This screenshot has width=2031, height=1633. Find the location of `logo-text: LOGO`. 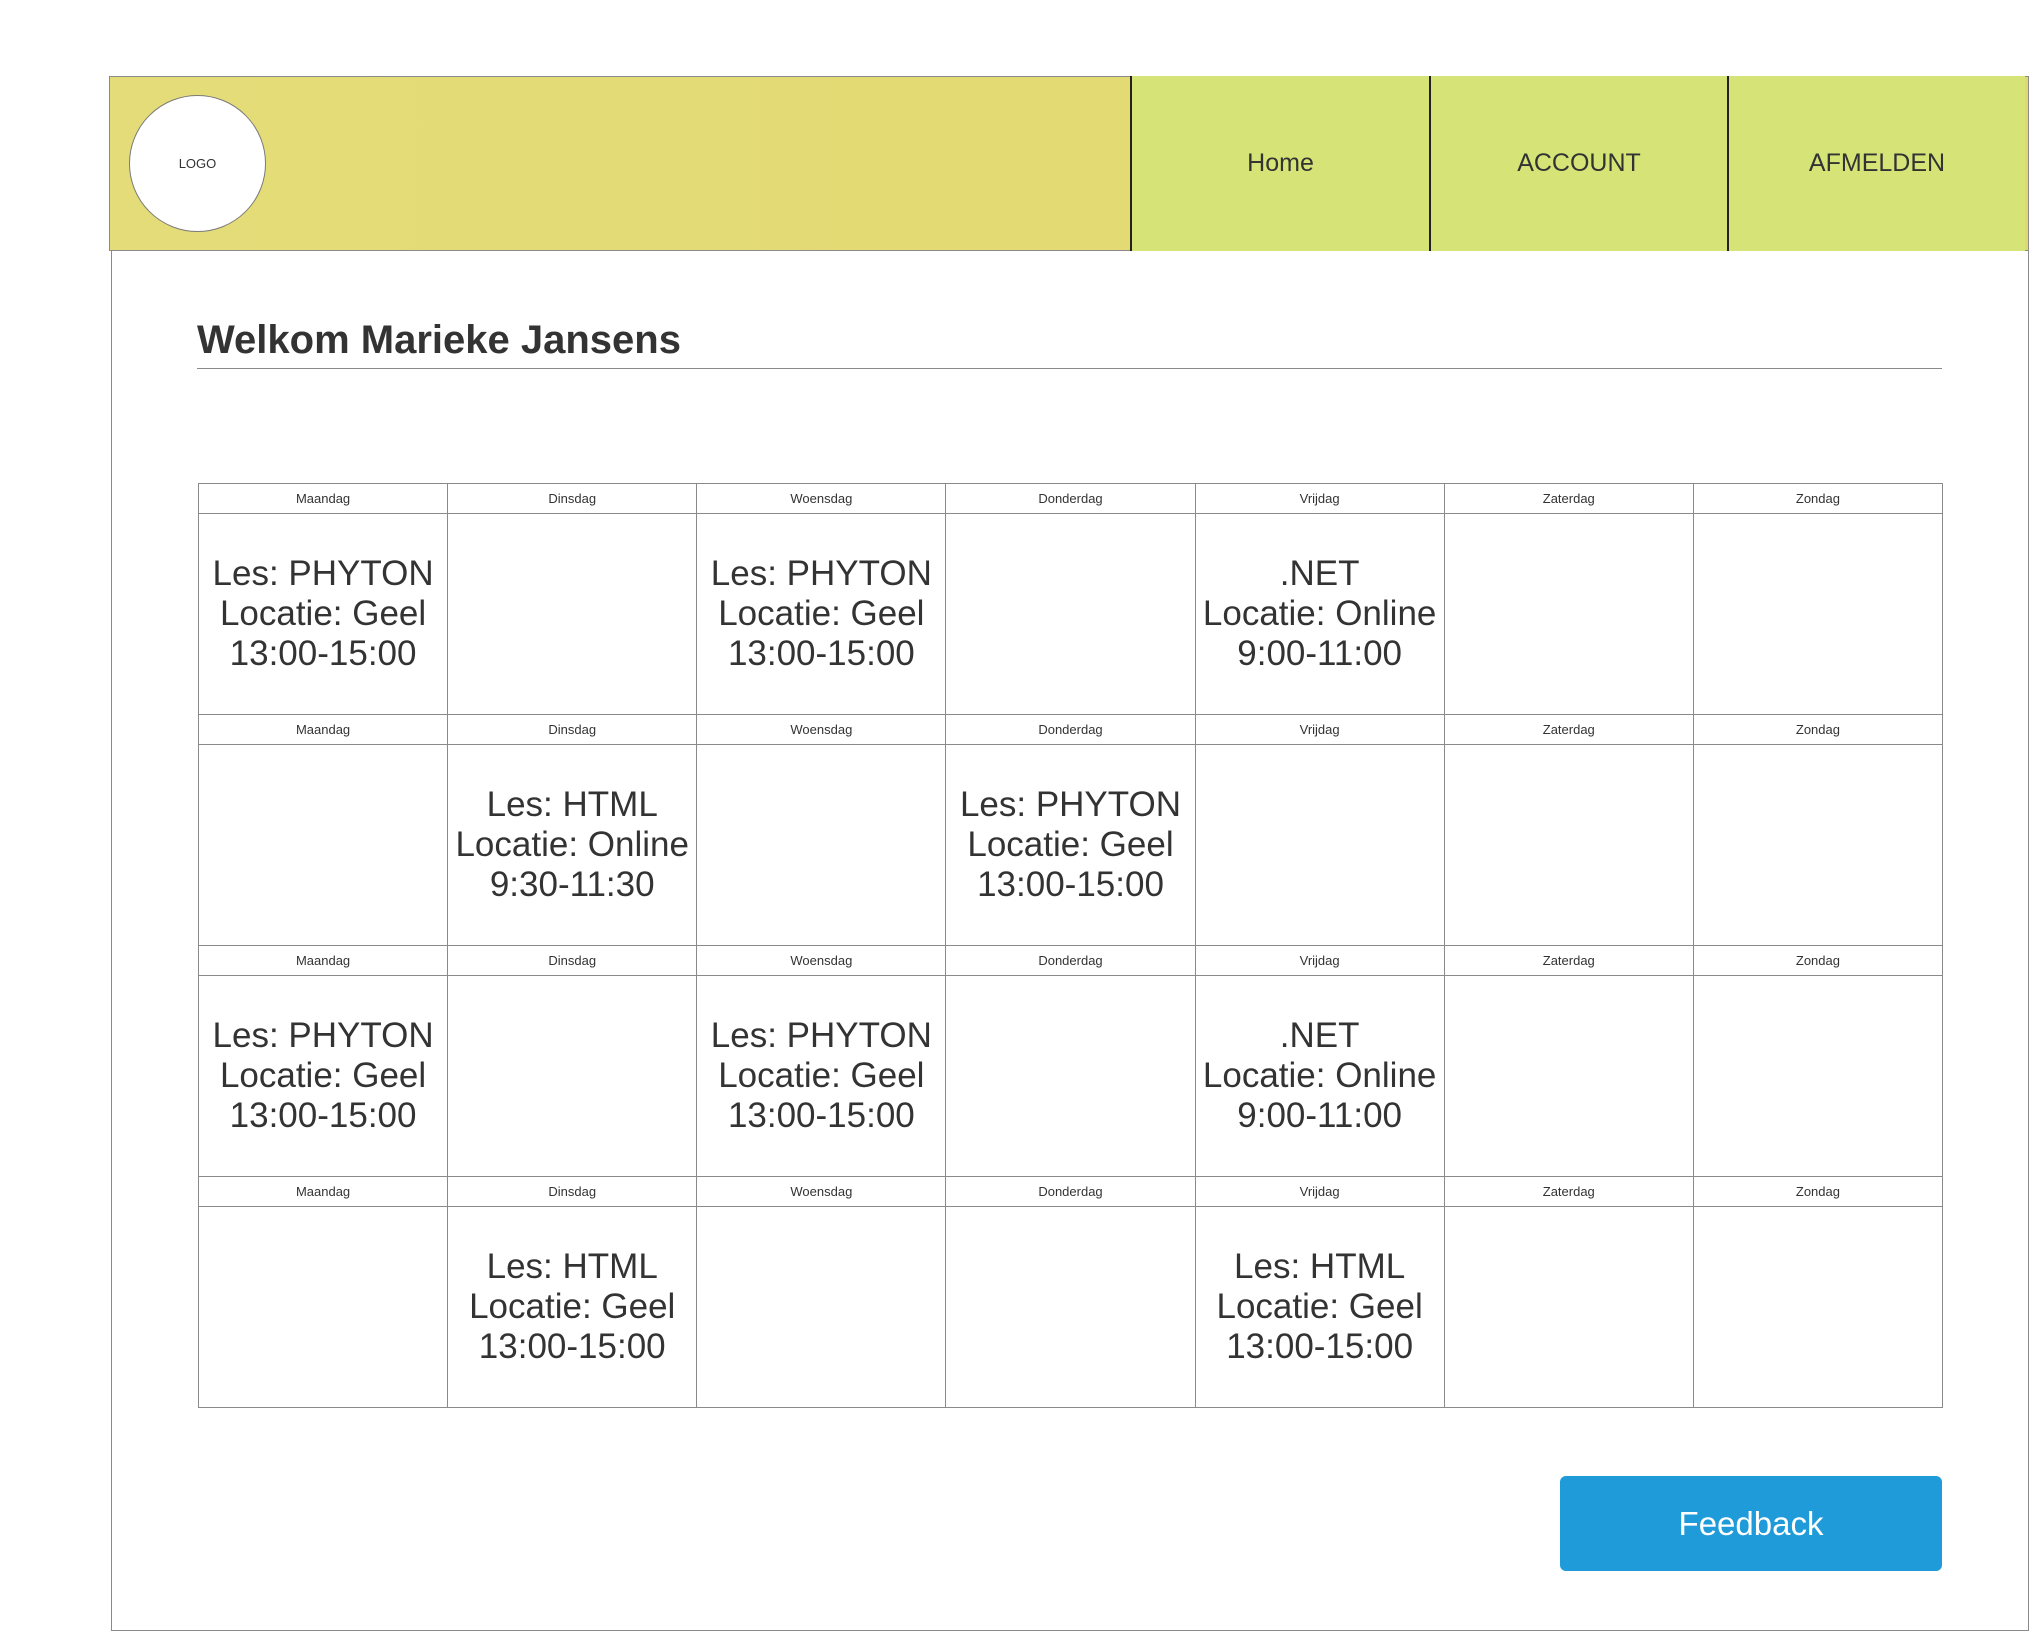

logo-text: LOGO is located at coordinates (197, 163).